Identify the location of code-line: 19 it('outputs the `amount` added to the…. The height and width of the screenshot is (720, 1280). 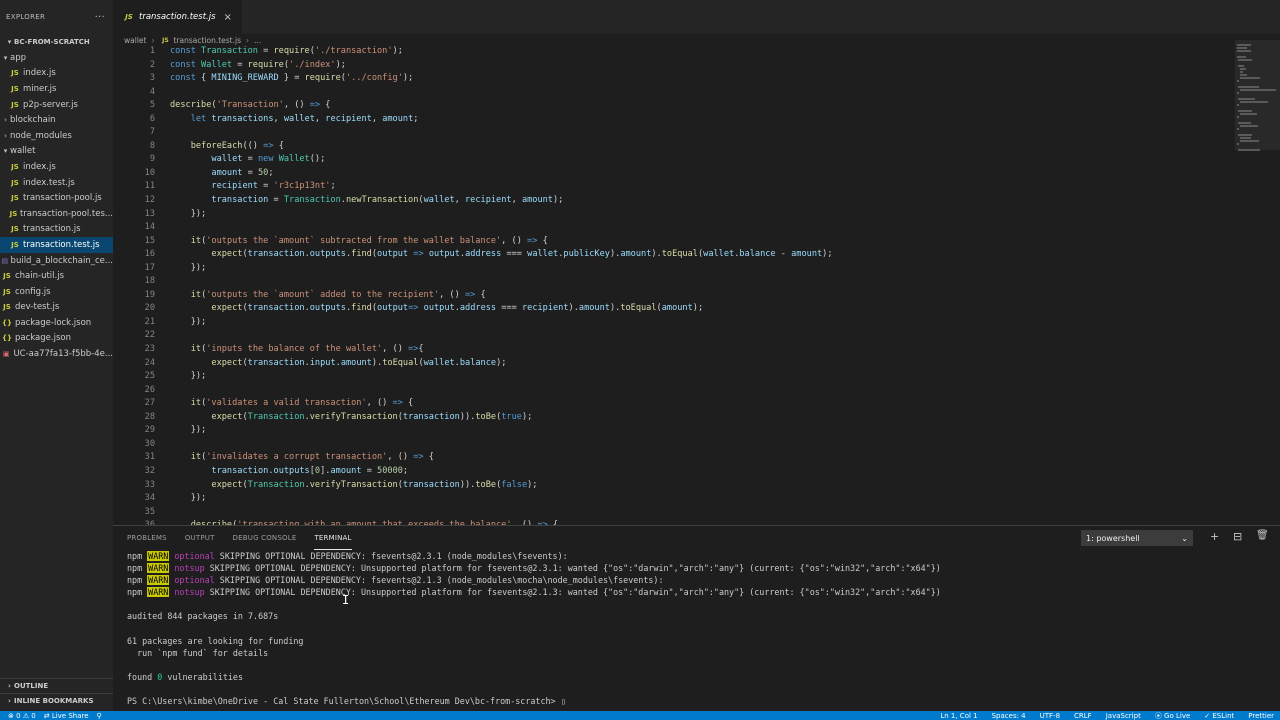
(668, 296).